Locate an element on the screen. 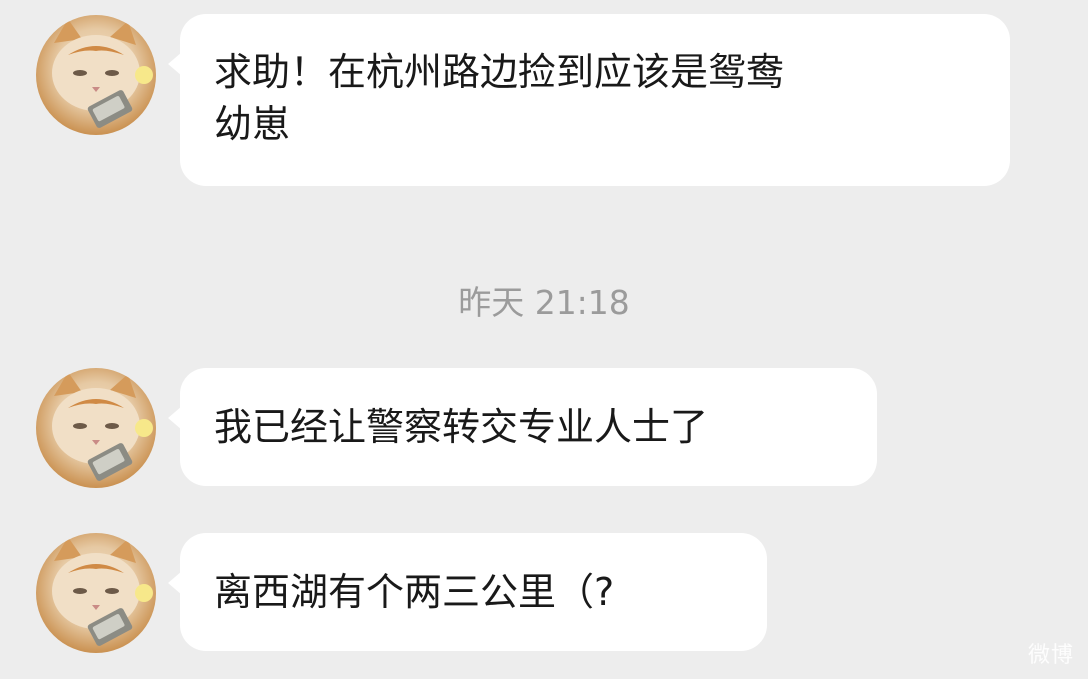 The image size is (1088, 679). message-timestamp: 昨天 21:18 is located at coordinates (544, 302).